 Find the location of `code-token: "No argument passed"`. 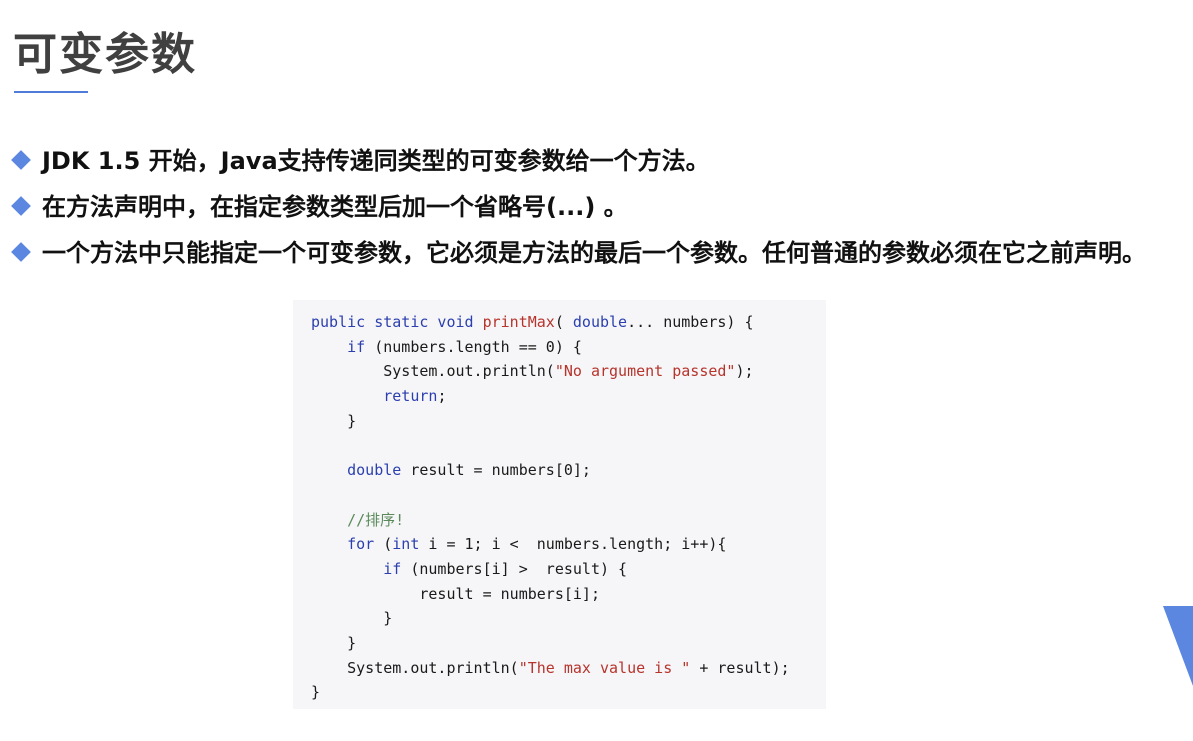

code-token: "No argument passed" is located at coordinates (645, 371).